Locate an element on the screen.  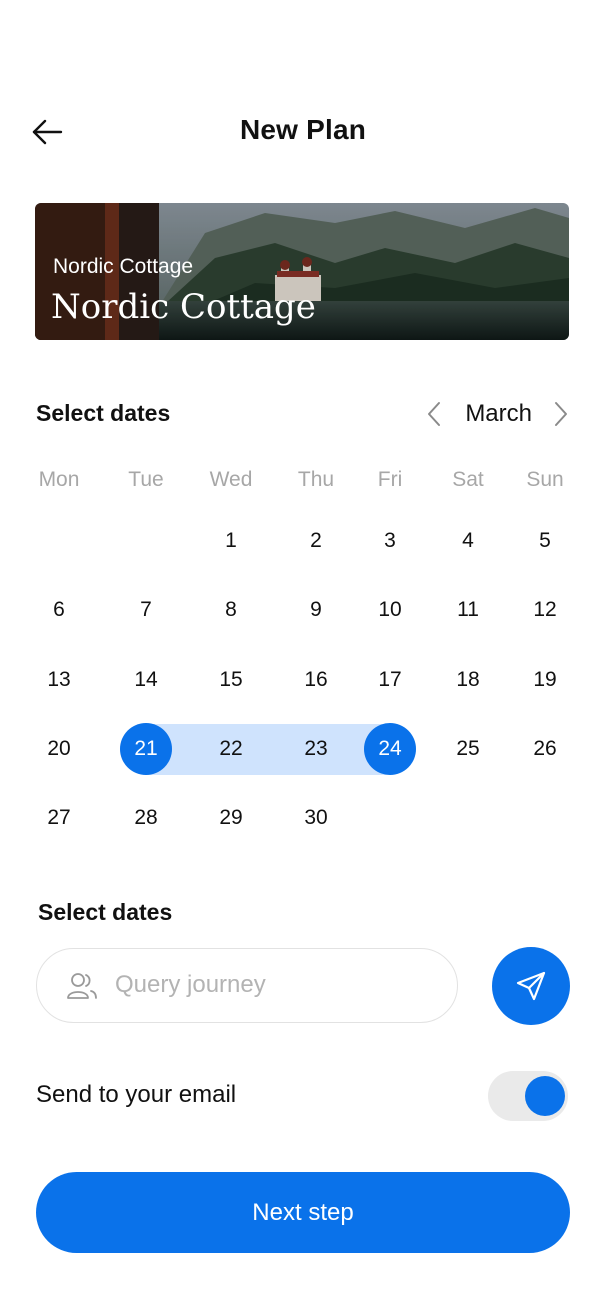
paper-plane-icon is located at coordinates (531, 986).